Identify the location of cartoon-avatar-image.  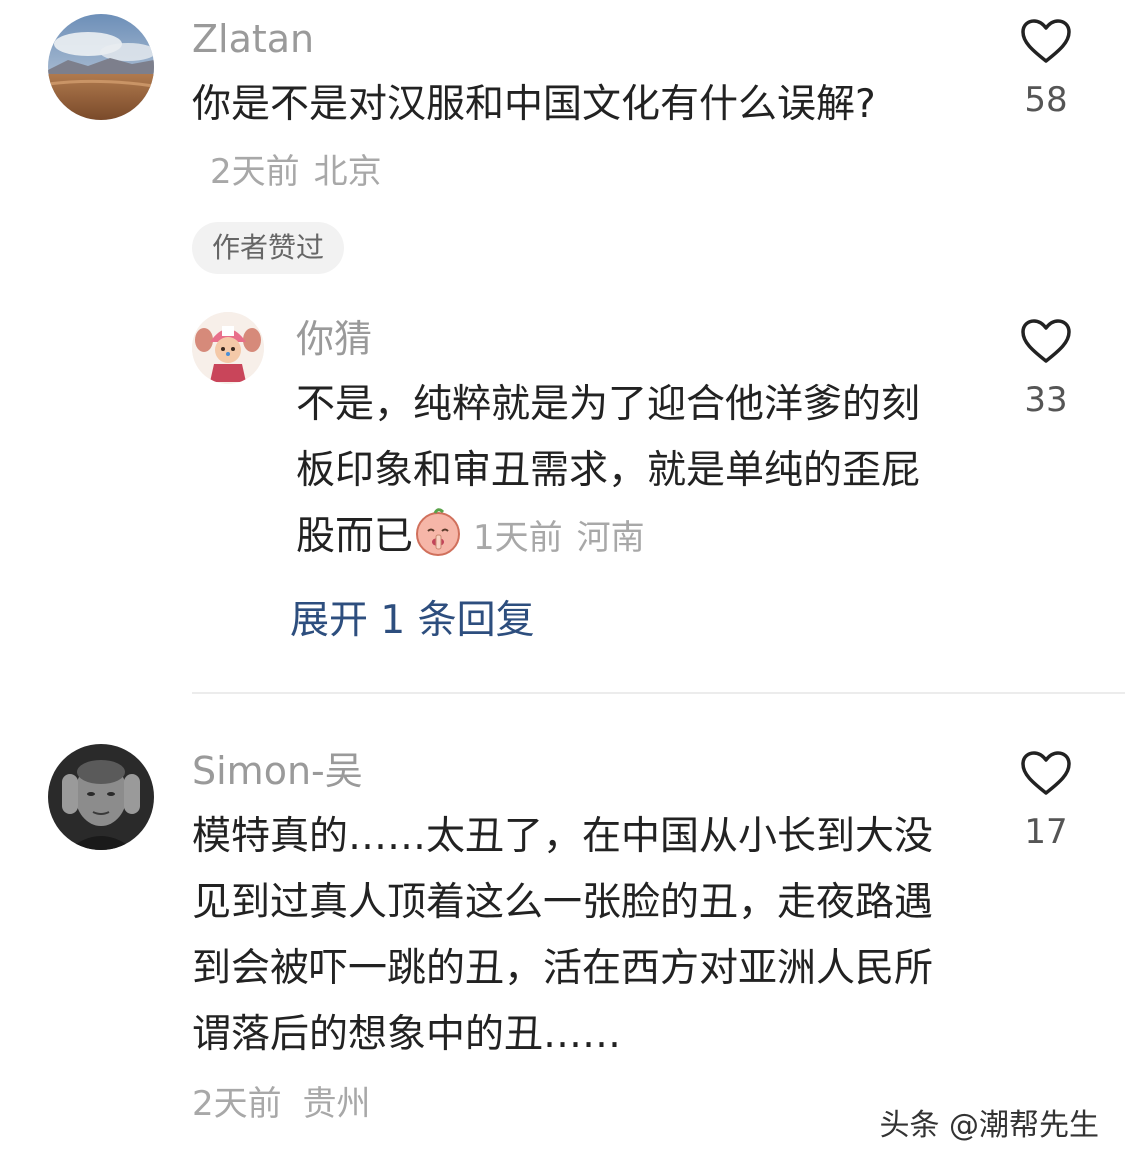
(228, 348).